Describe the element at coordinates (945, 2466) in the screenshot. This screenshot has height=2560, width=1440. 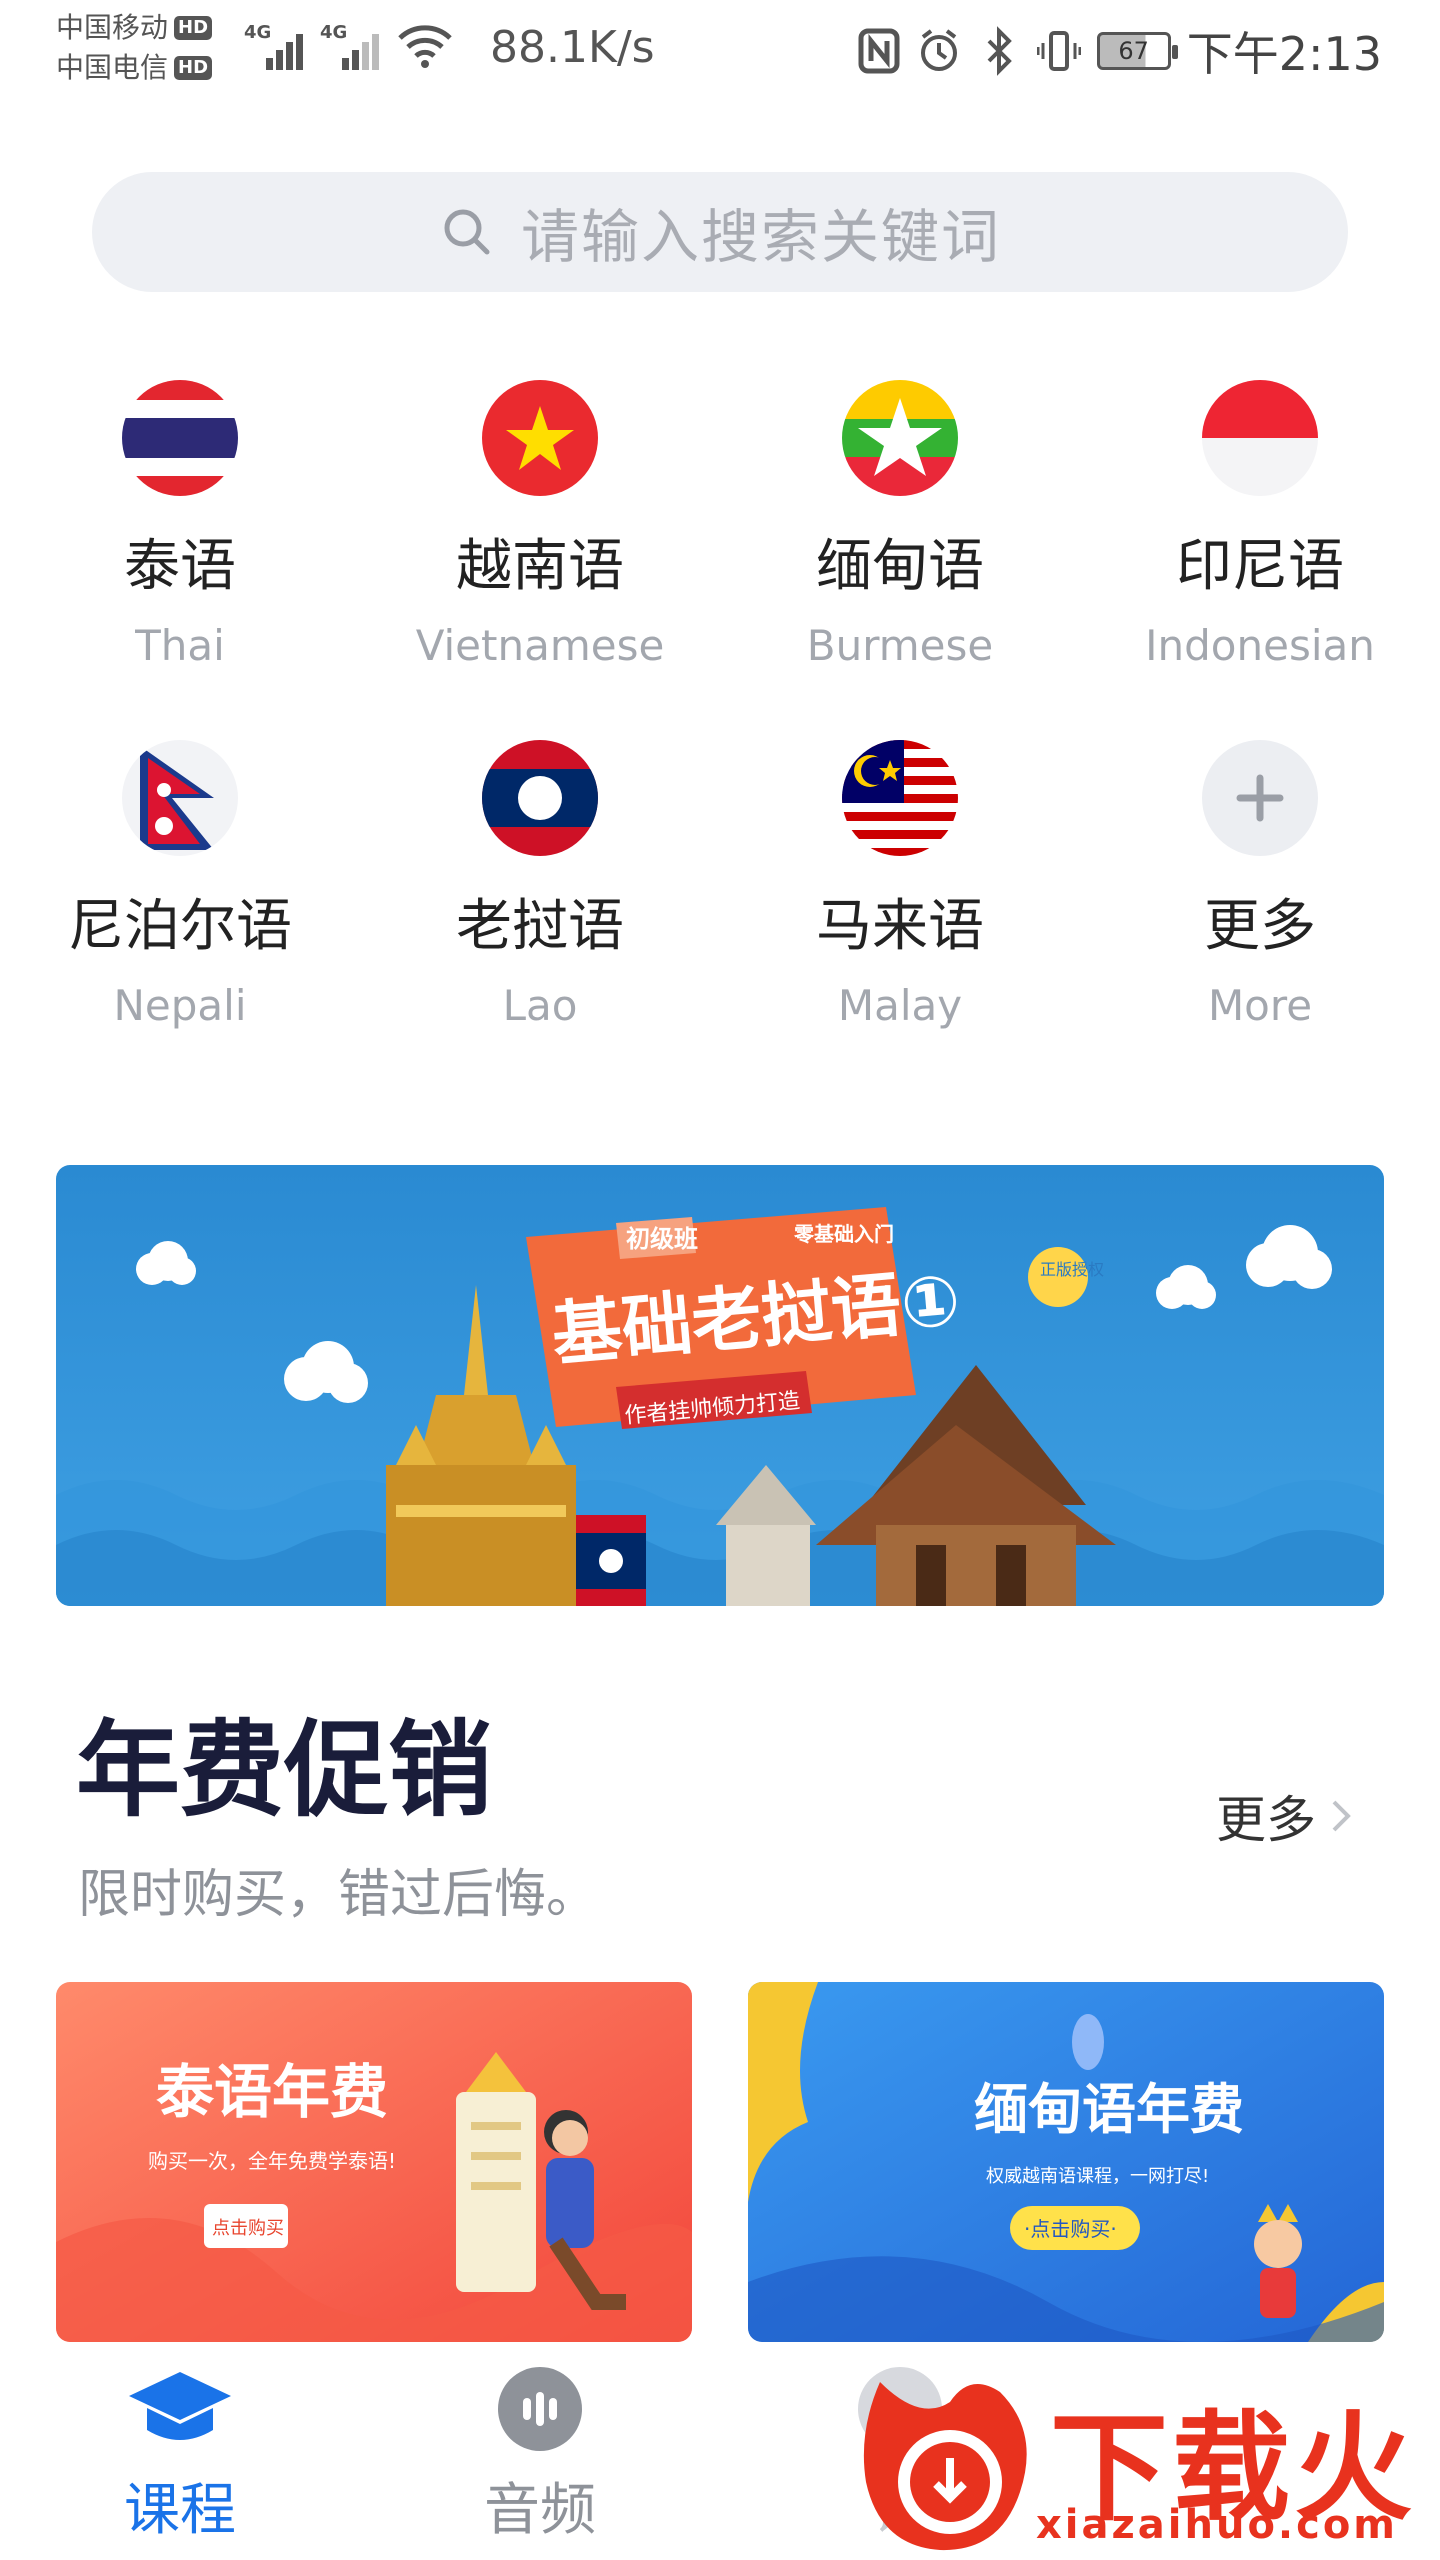
I see `flame-logo-icon` at that location.